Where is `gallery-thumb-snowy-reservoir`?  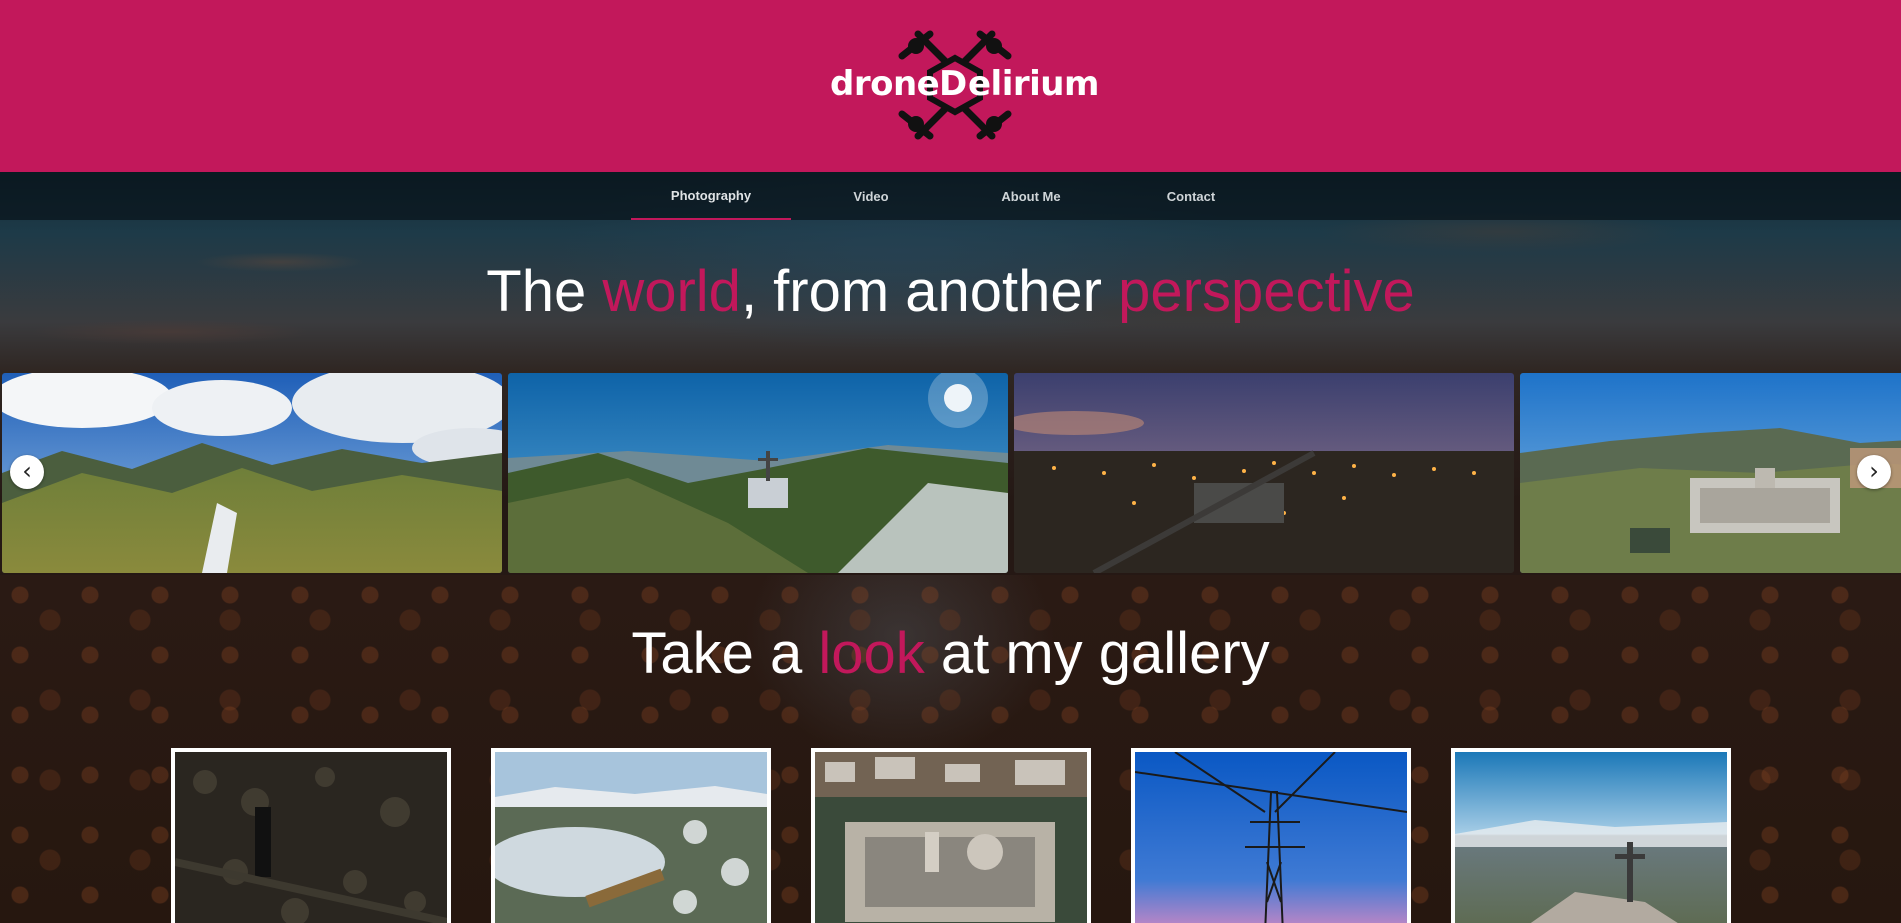 gallery-thumb-snowy-reservoir is located at coordinates (631, 835).